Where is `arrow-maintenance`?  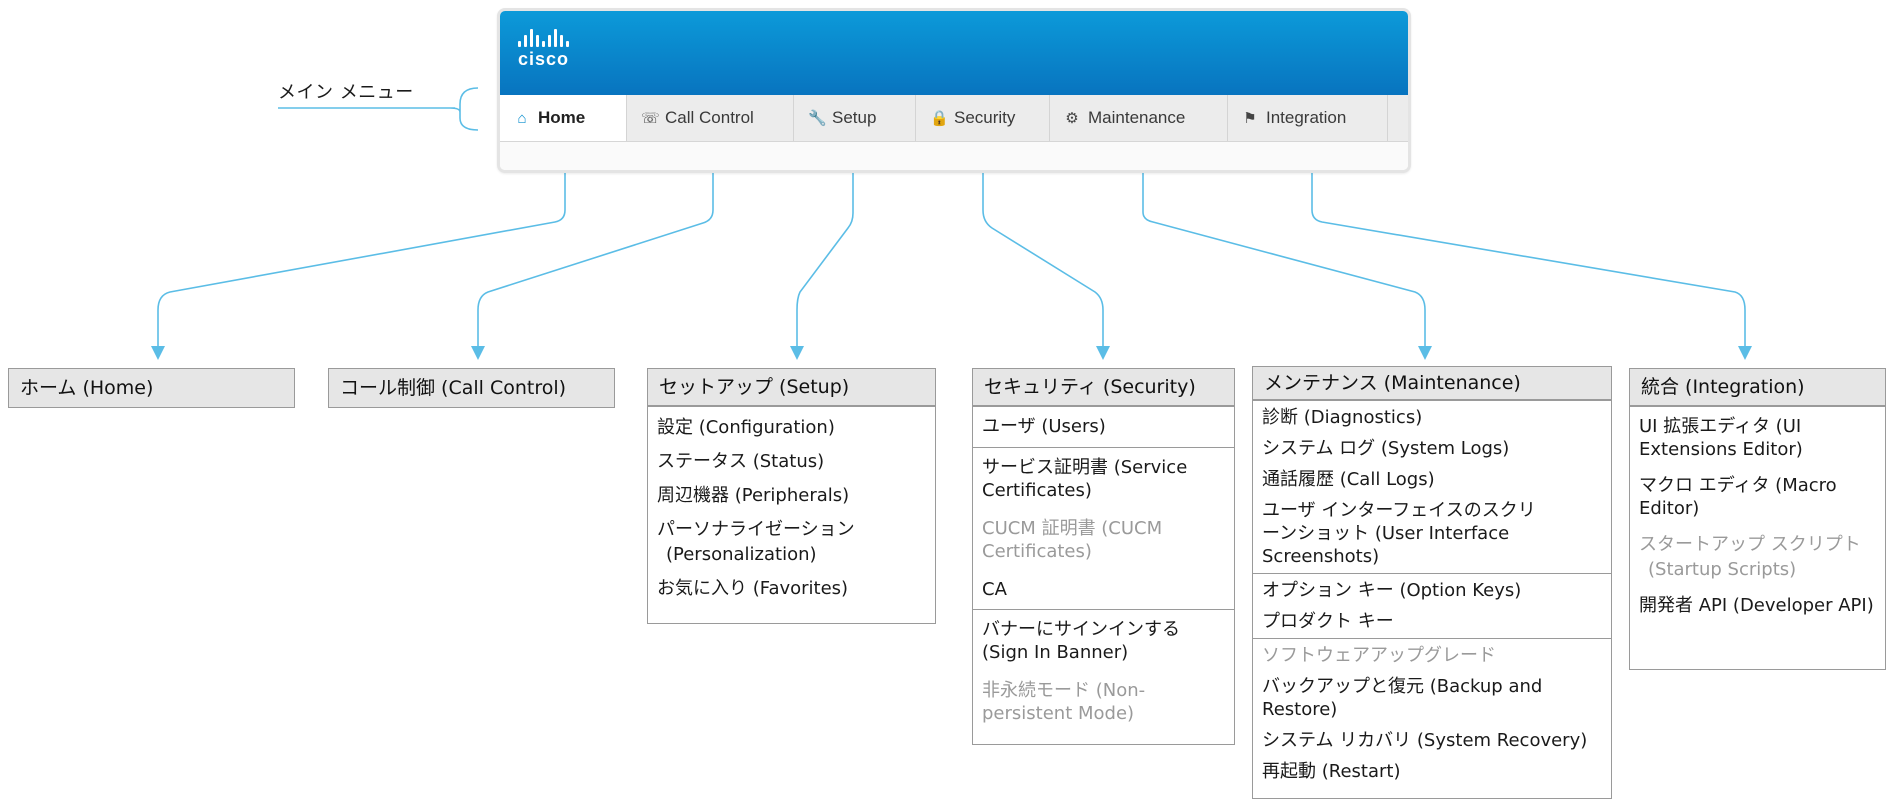
arrow-maintenance is located at coordinates (1425, 353).